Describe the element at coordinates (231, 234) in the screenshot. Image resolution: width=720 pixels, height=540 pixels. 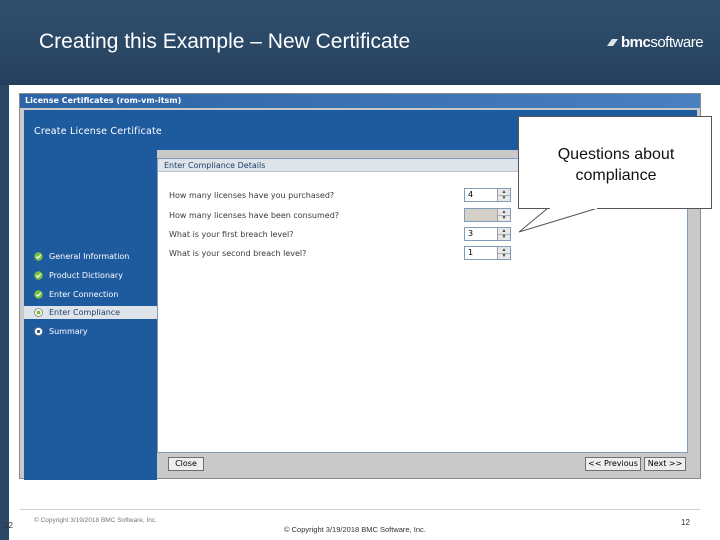
I see `question-first-breach: What is your first breach level?` at that location.